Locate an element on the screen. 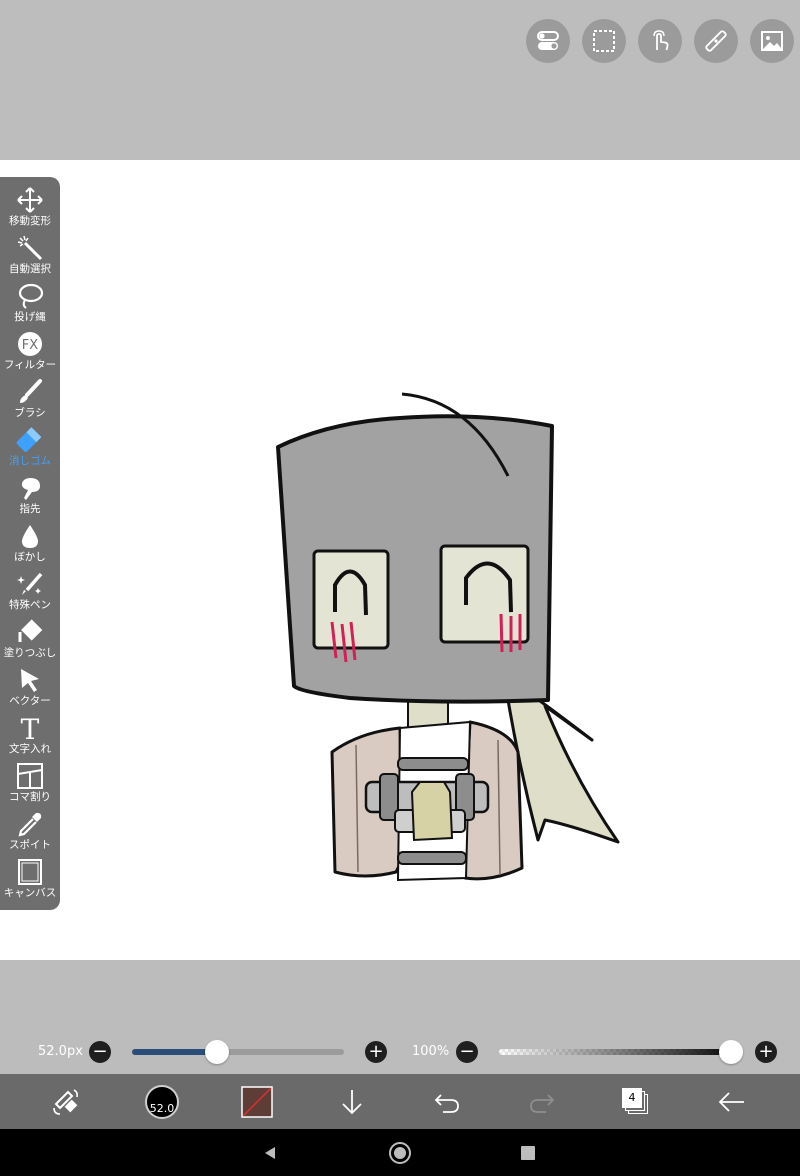 The image size is (800, 1176). tool-label: ベクター is located at coordinates (30, 701).